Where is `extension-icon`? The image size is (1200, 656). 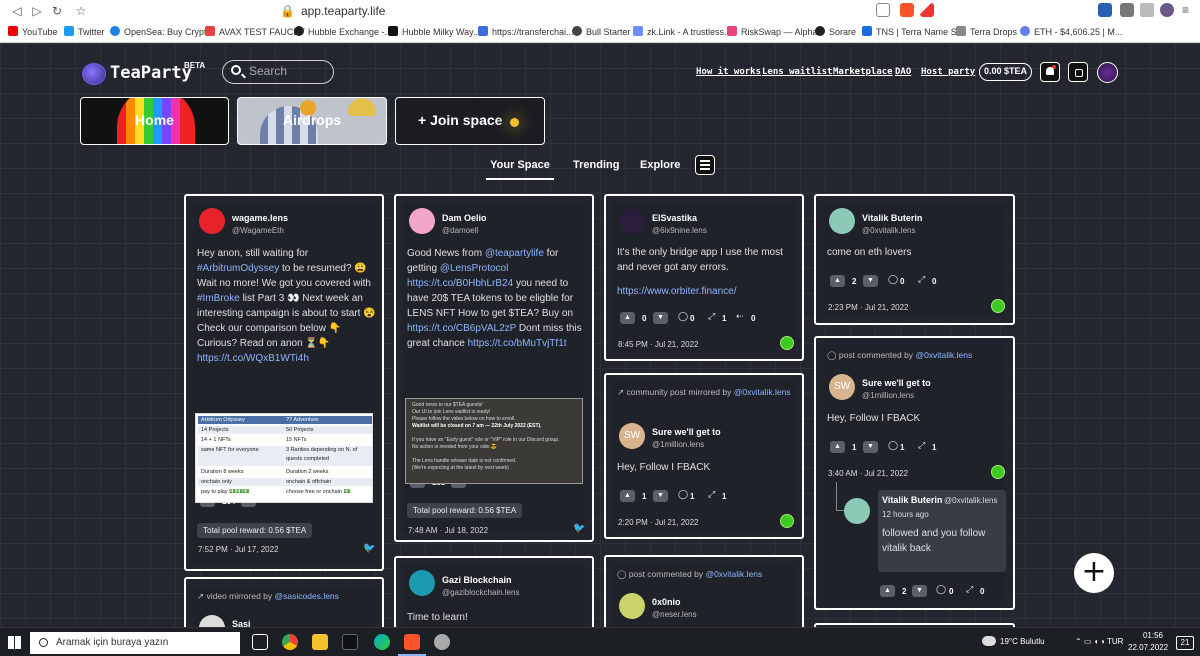 extension-icon is located at coordinates (1105, 10).